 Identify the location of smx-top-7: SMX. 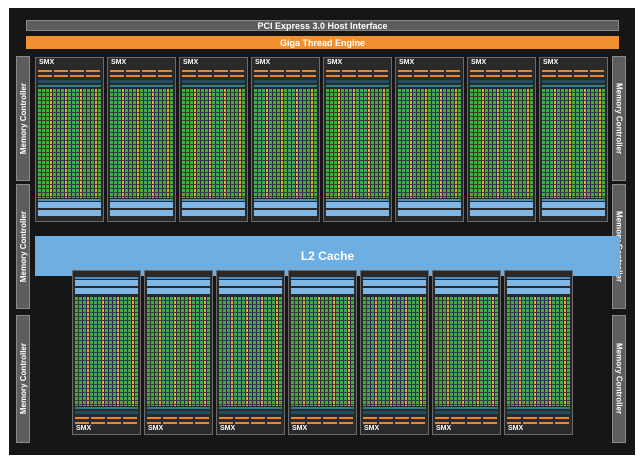
(501, 139).